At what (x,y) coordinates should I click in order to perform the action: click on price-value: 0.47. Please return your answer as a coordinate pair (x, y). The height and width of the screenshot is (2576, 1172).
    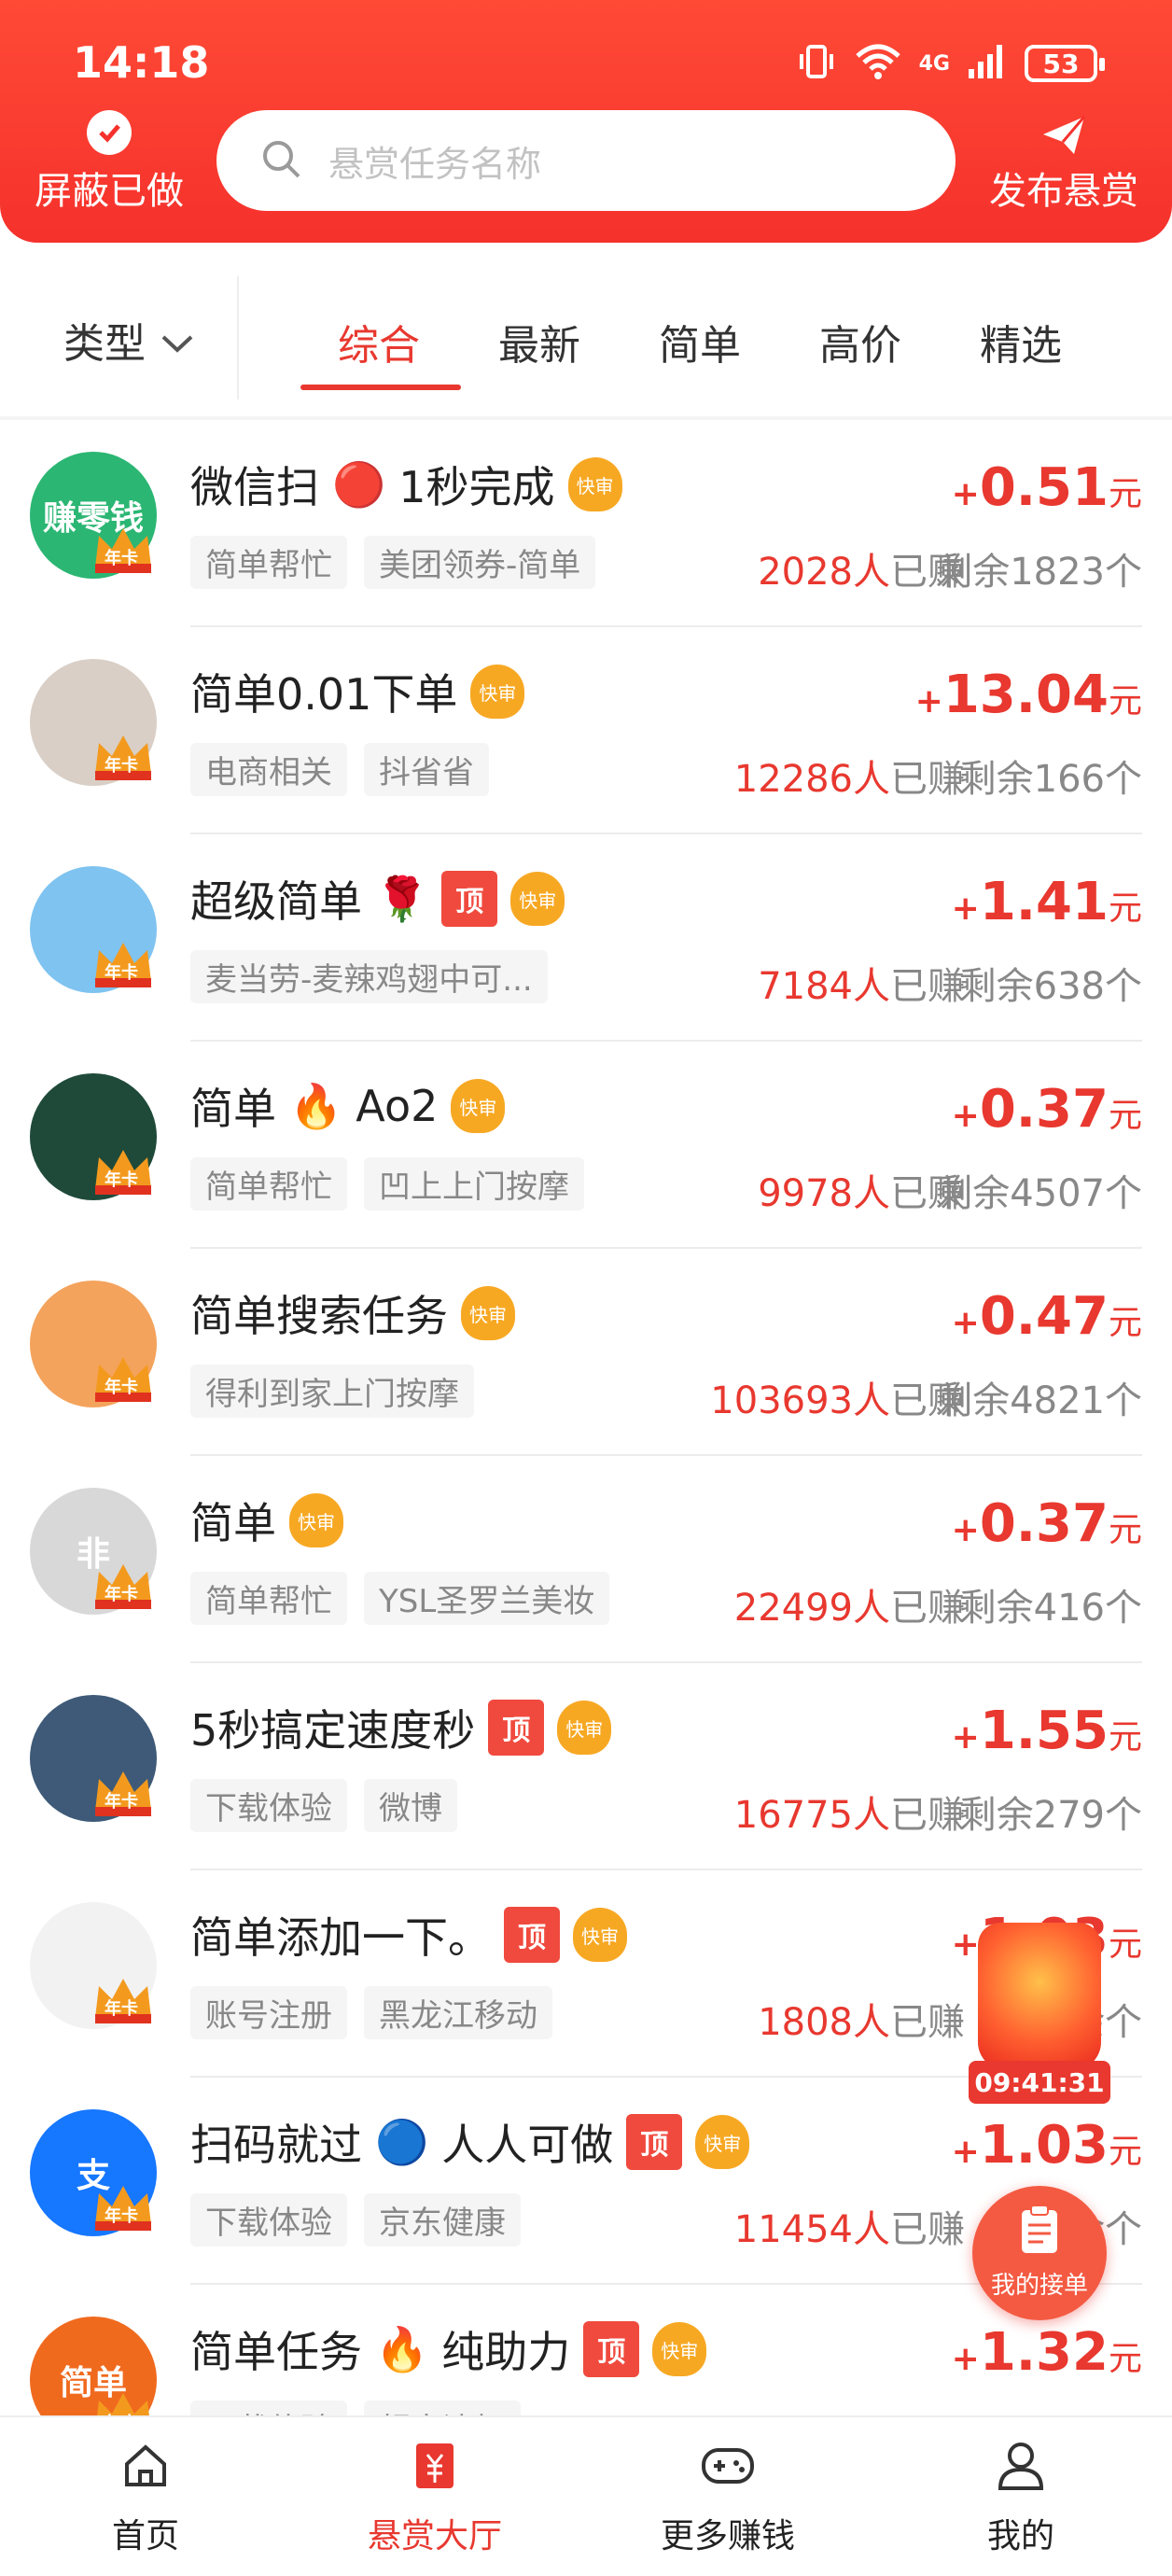
    Looking at the image, I should click on (1044, 1316).